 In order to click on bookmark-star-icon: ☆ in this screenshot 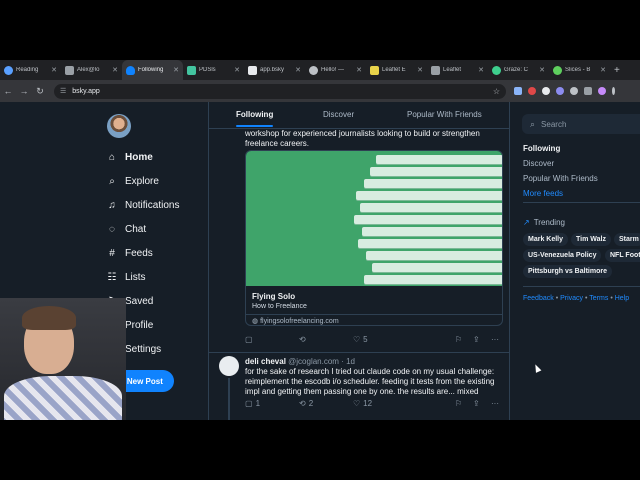, I will do `click(496, 91)`.